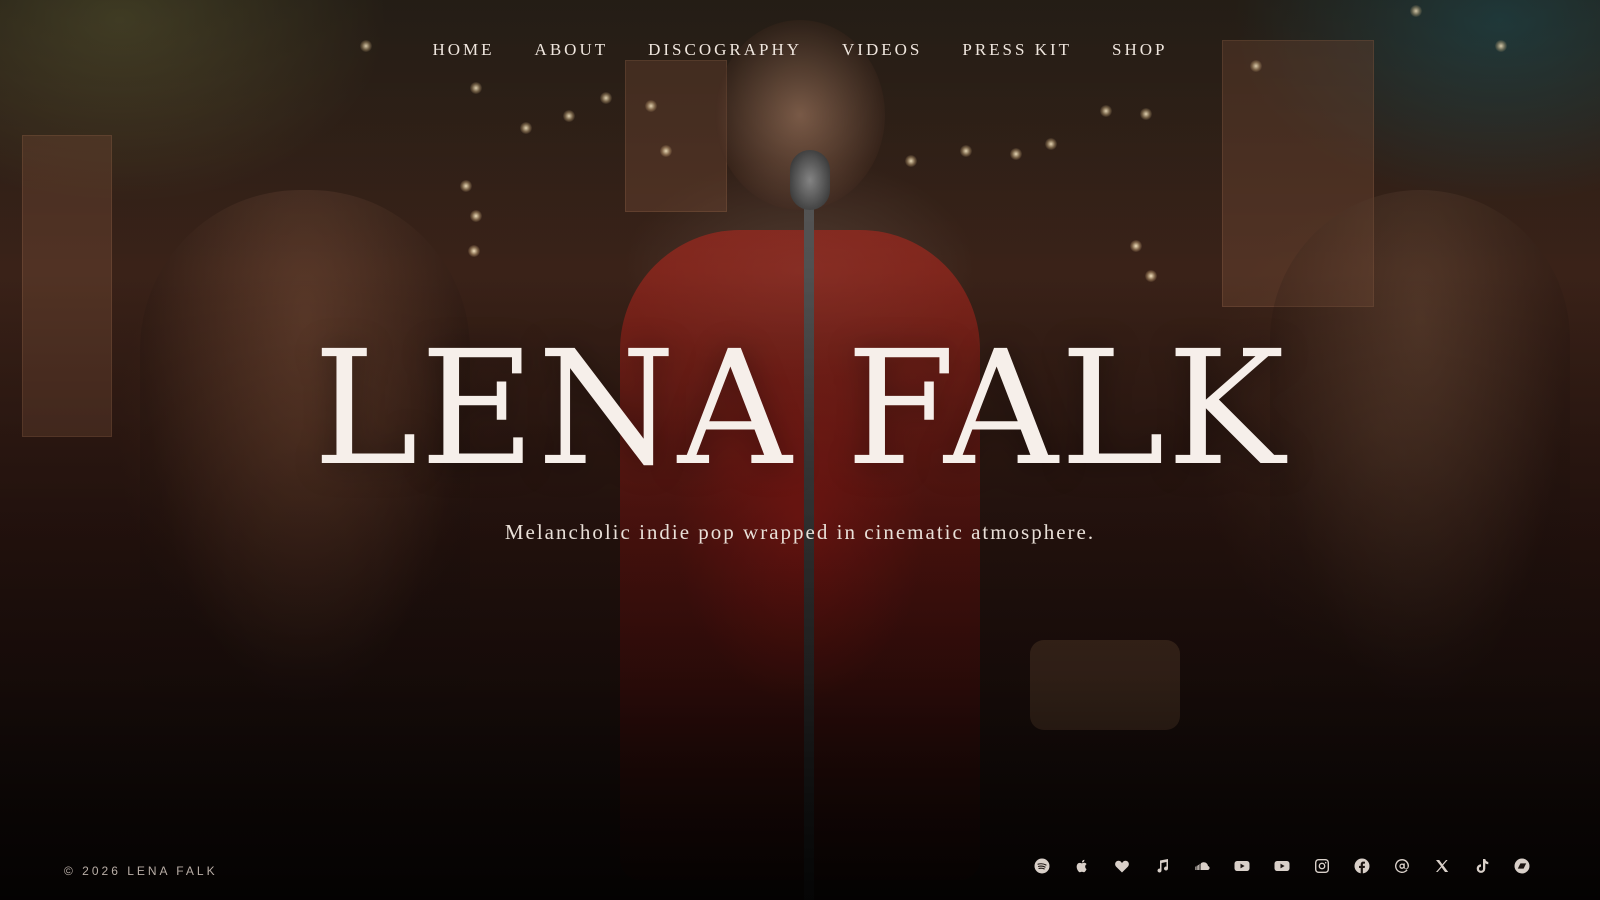 The width and height of the screenshot is (1600, 900). I want to click on soundcloud-icon, so click(1202, 866).